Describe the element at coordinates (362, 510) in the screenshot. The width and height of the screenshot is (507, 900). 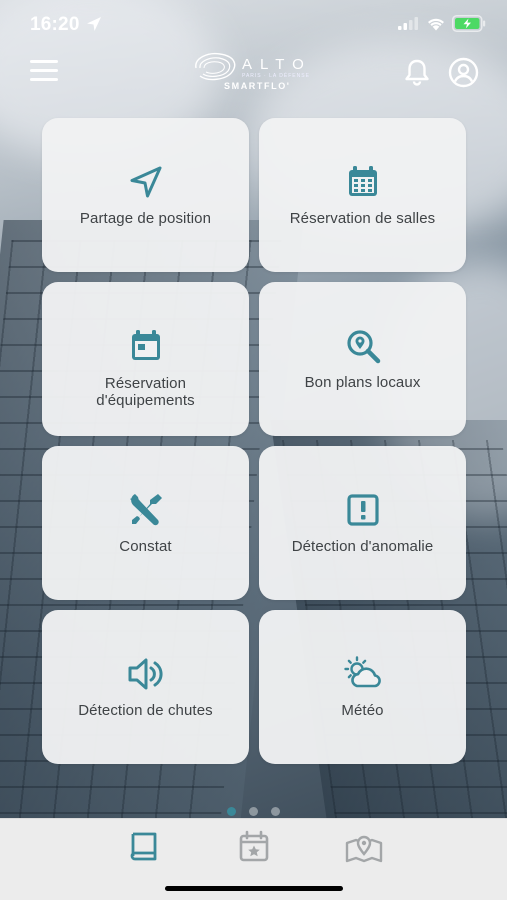
I see `alert-square-icon` at that location.